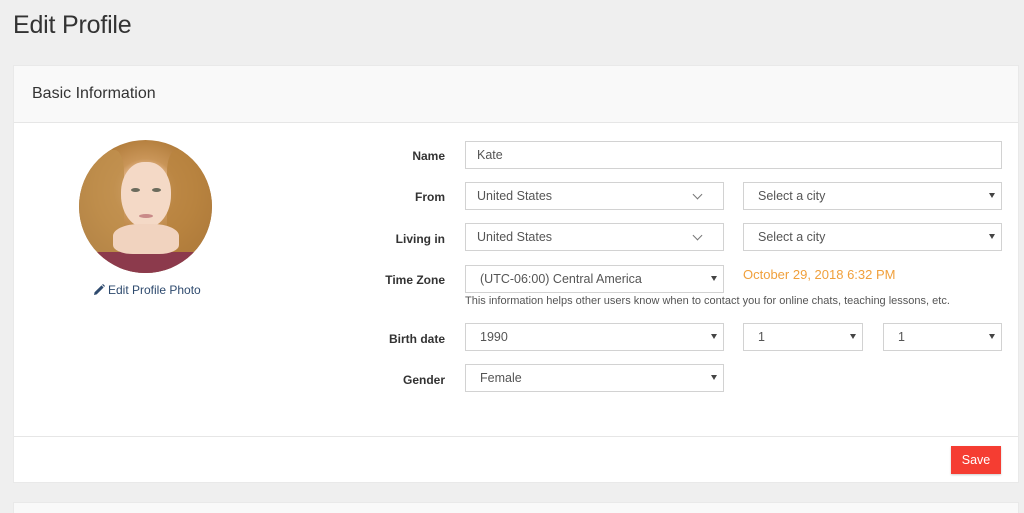 The image size is (1024, 513). What do you see at coordinates (792, 196) in the screenshot?
I see `from-city-placeholder: Select a city` at bounding box center [792, 196].